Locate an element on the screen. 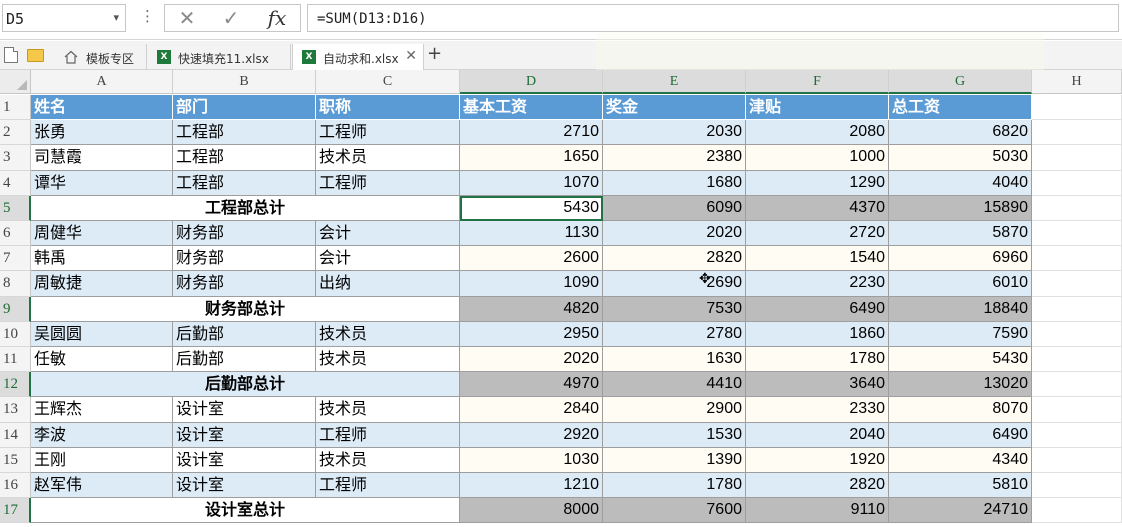 This screenshot has width=1122, height=527. number-cell: 2900 is located at coordinates (674, 410).